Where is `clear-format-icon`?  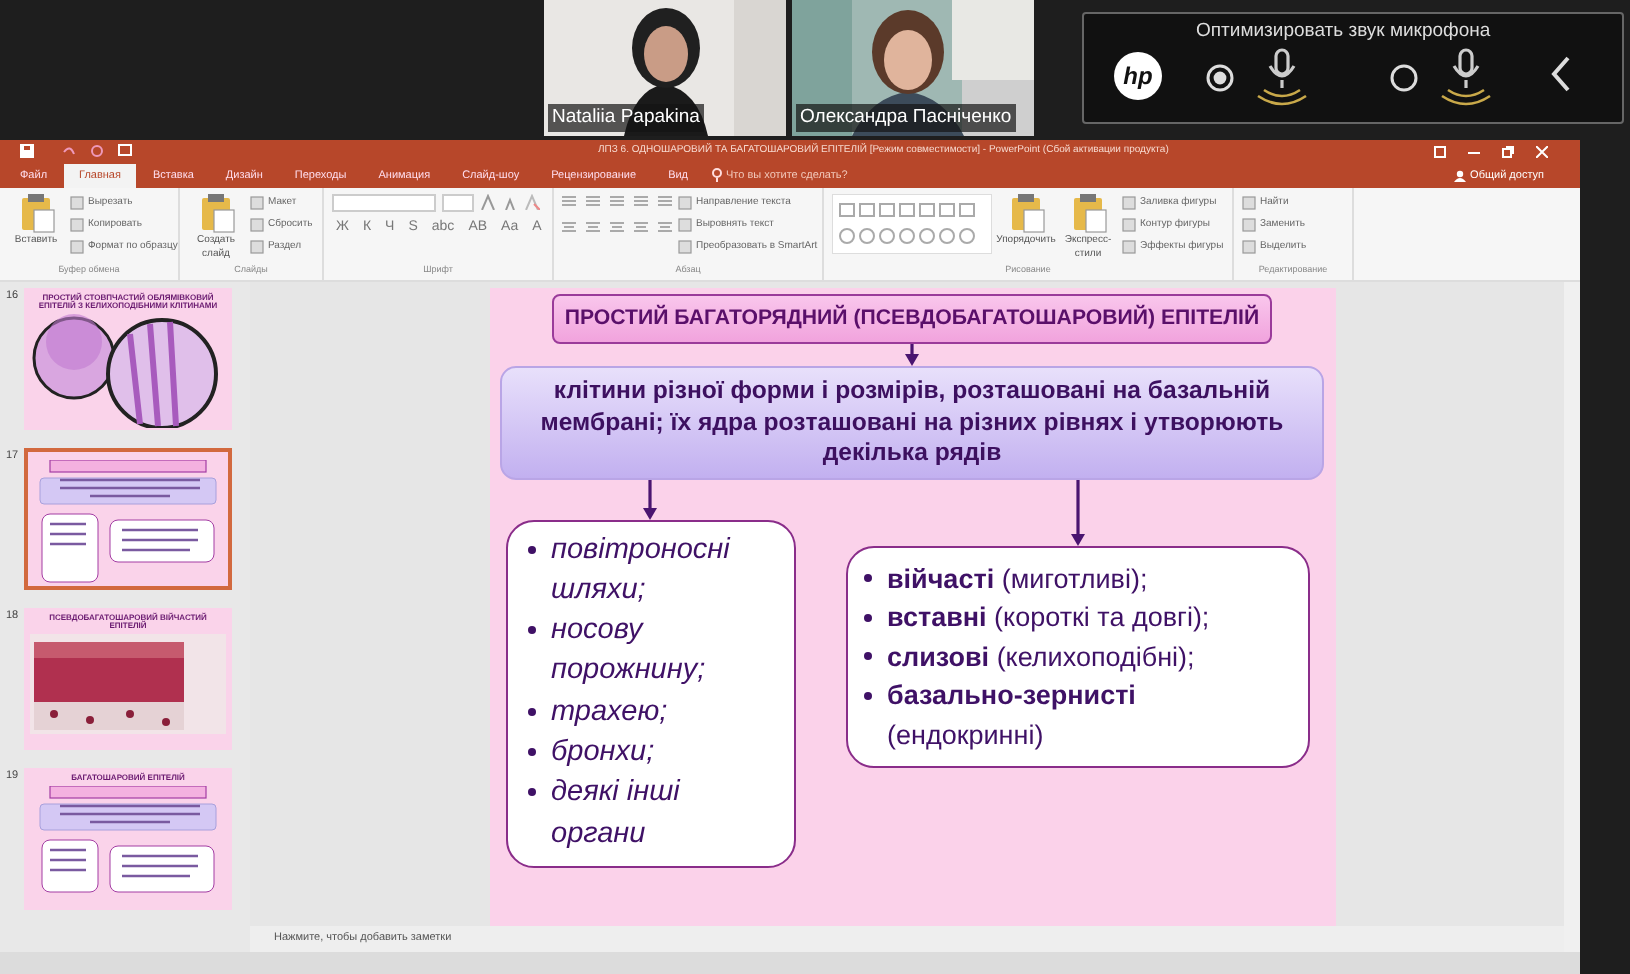
clear-format-icon is located at coordinates (532, 201).